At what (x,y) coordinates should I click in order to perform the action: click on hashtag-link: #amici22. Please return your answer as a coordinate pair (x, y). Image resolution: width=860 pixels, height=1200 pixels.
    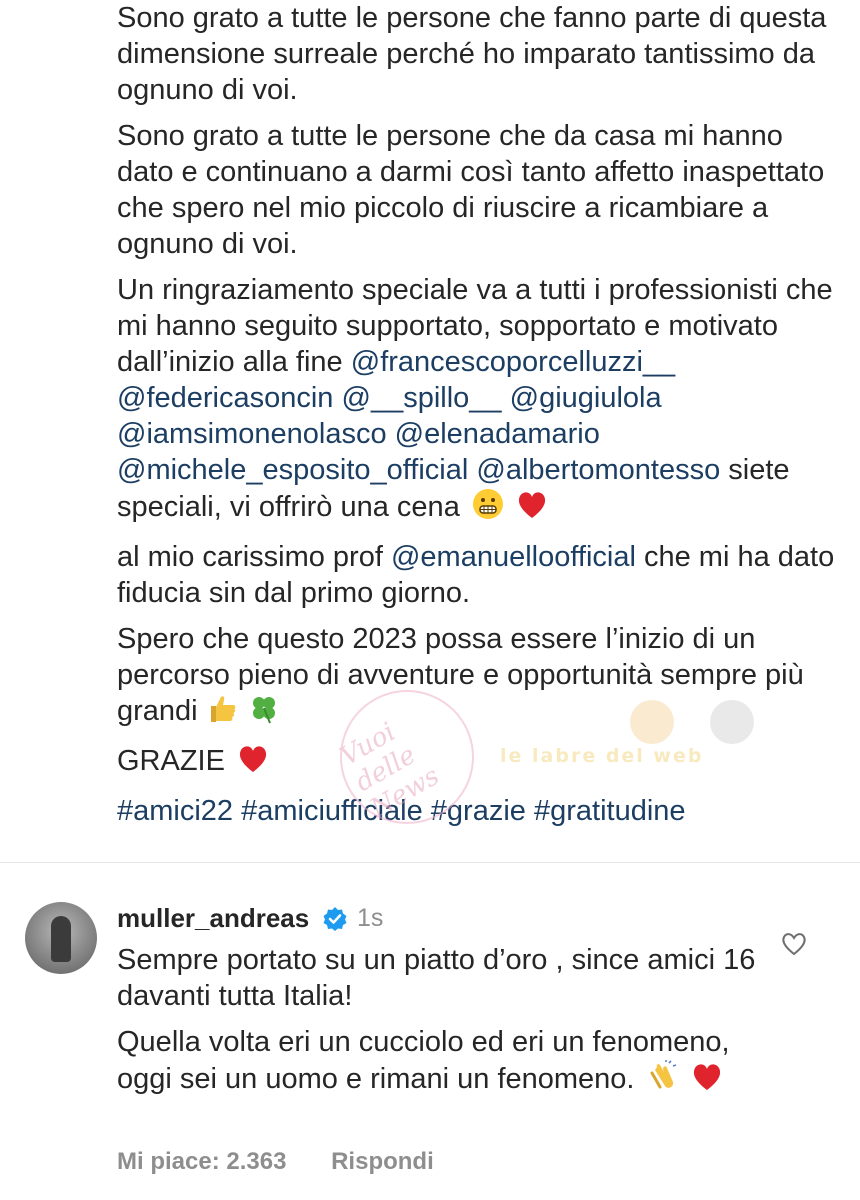
    Looking at the image, I should click on (175, 811).